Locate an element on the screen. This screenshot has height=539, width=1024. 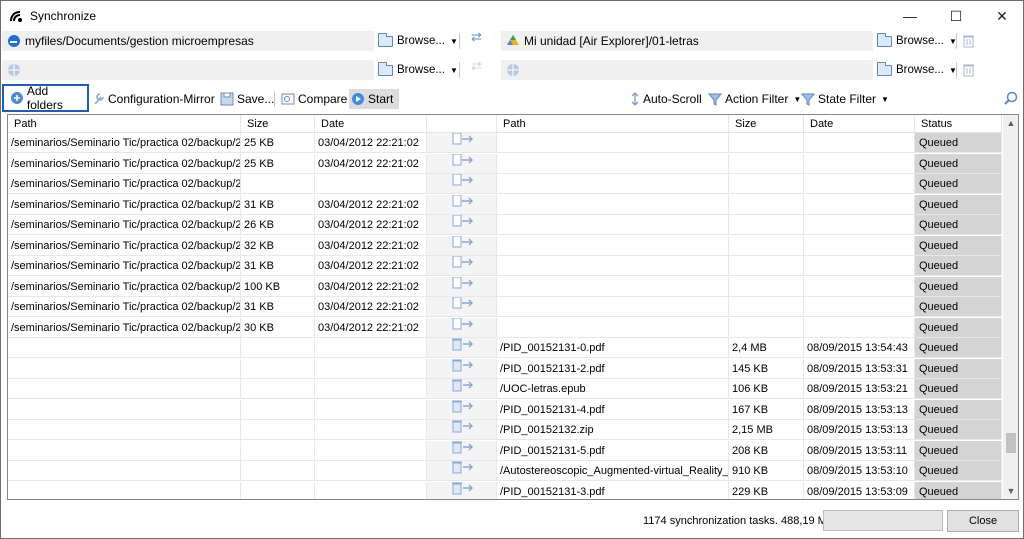
auto-scroll-toggle: Auto-Scroll is located at coordinates (666, 99).